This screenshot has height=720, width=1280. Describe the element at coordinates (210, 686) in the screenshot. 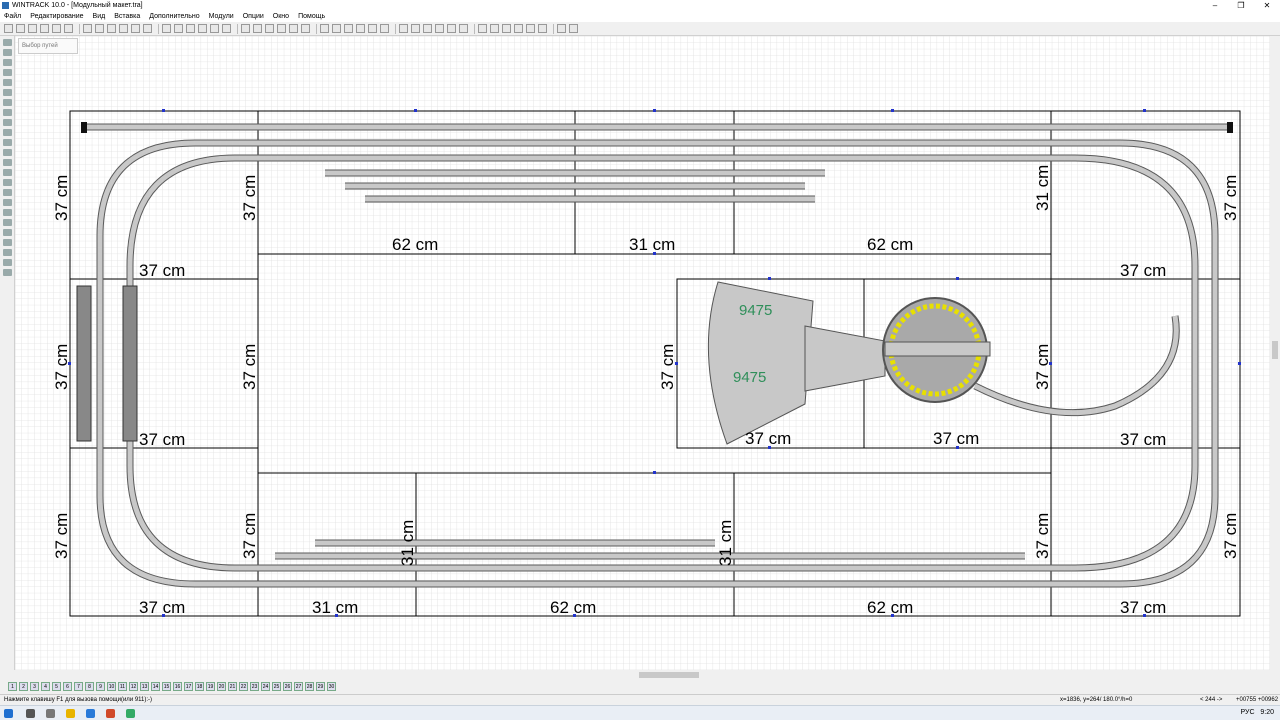

I see `page-tab-19: 19` at that location.